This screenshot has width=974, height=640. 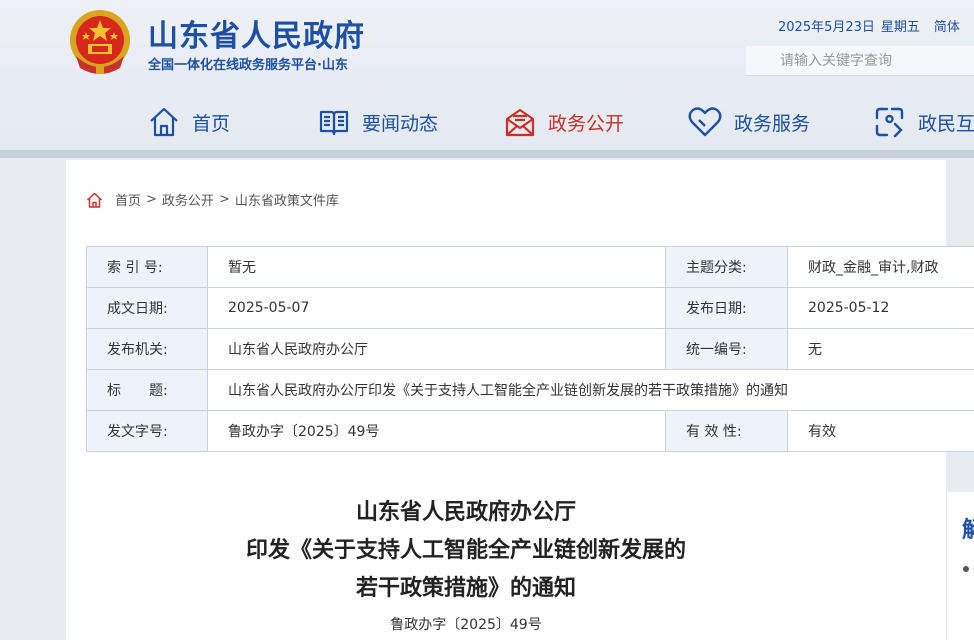 What do you see at coordinates (726, 267) in the screenshot?
I see `topic-label: 主题分类:` at bounding box center [726, 267].